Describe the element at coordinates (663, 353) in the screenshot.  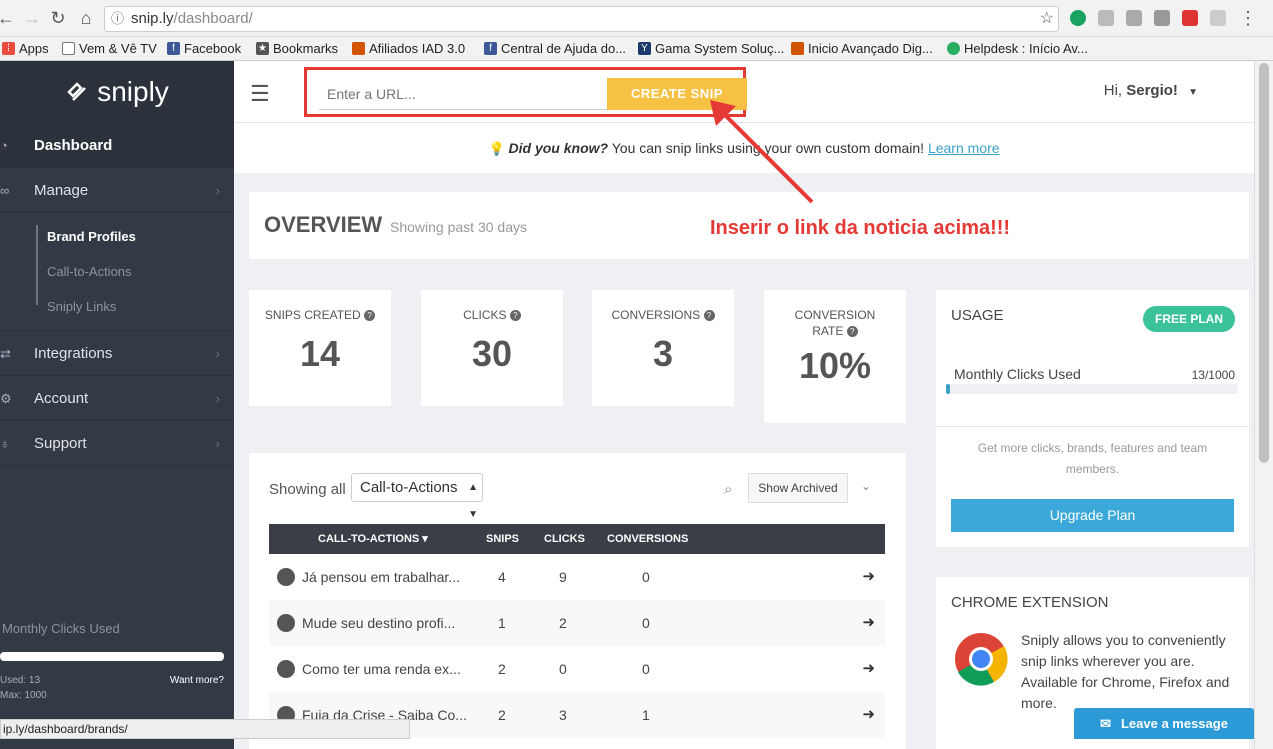
I see `stat-value: 3` at that location.